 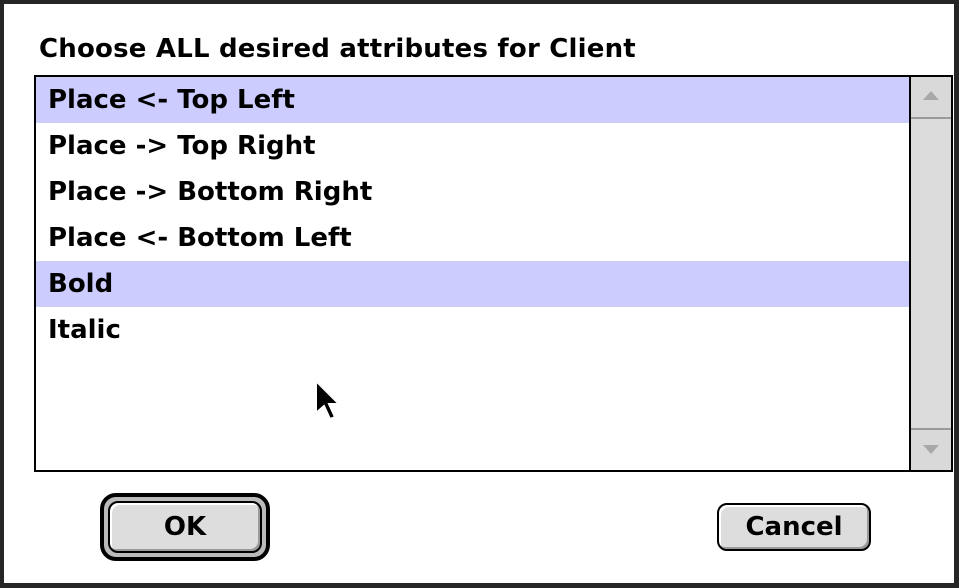 What do you see at coordinates (472, 192) in the screenshot?
I see `list-item-place-bottom-right: Place -> Bottom Right` at bounding box center [472, 192].